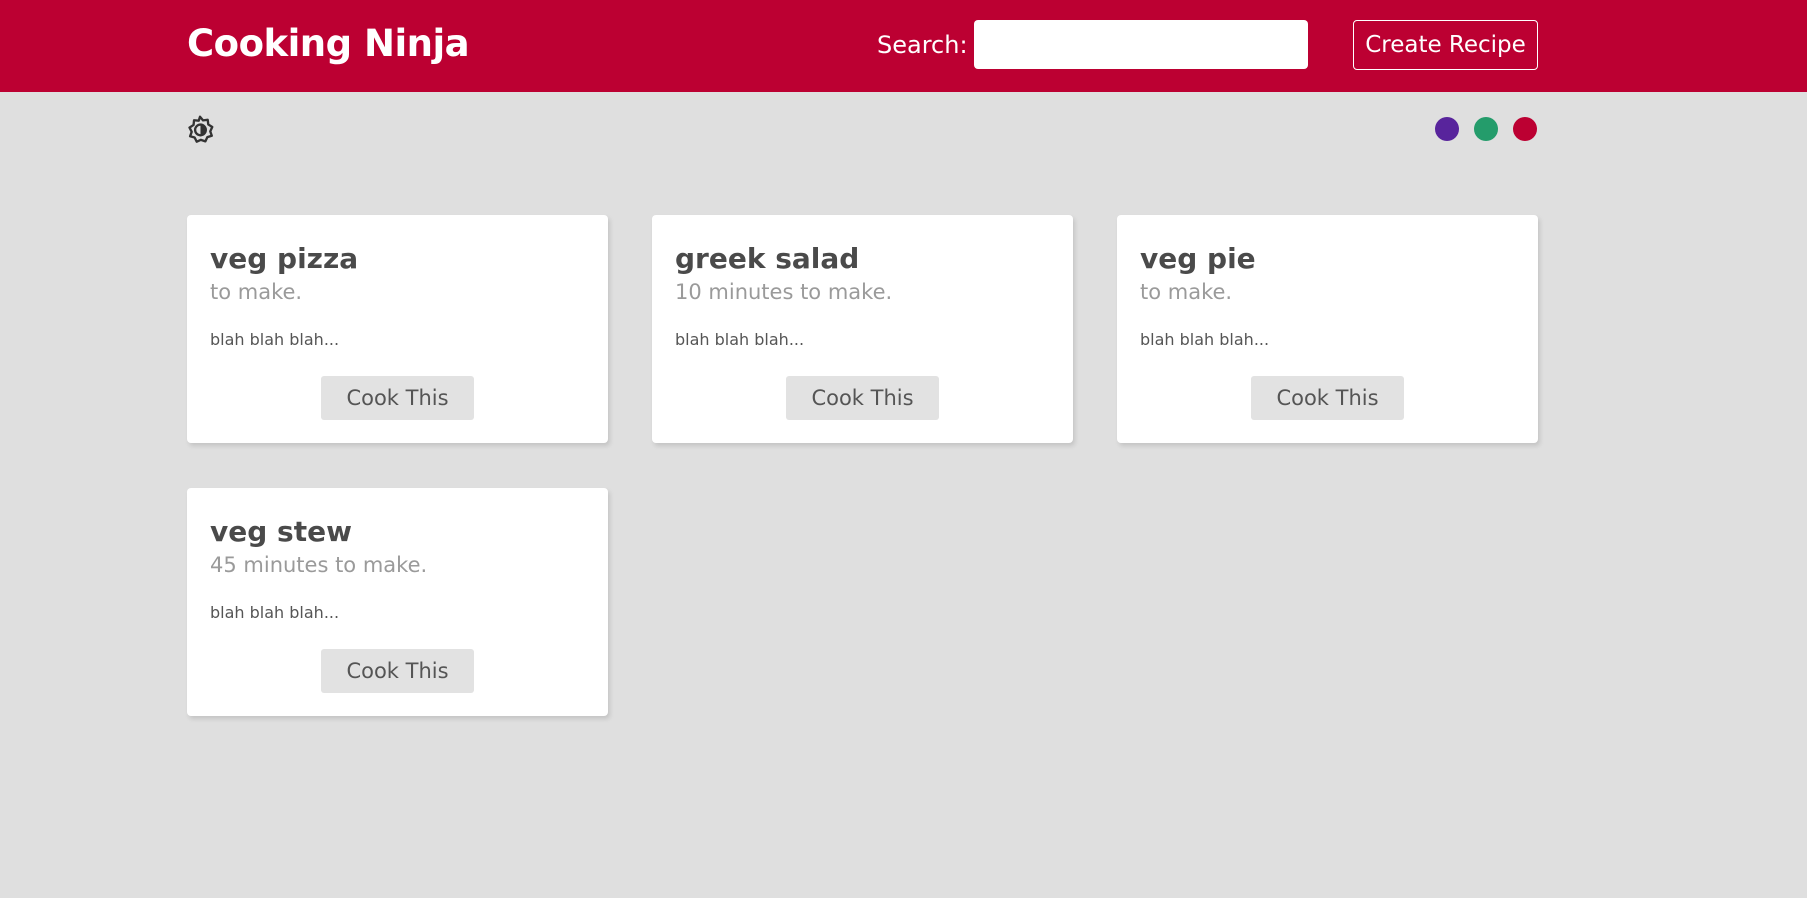  I want to click on search-input, so click(1141, 44).